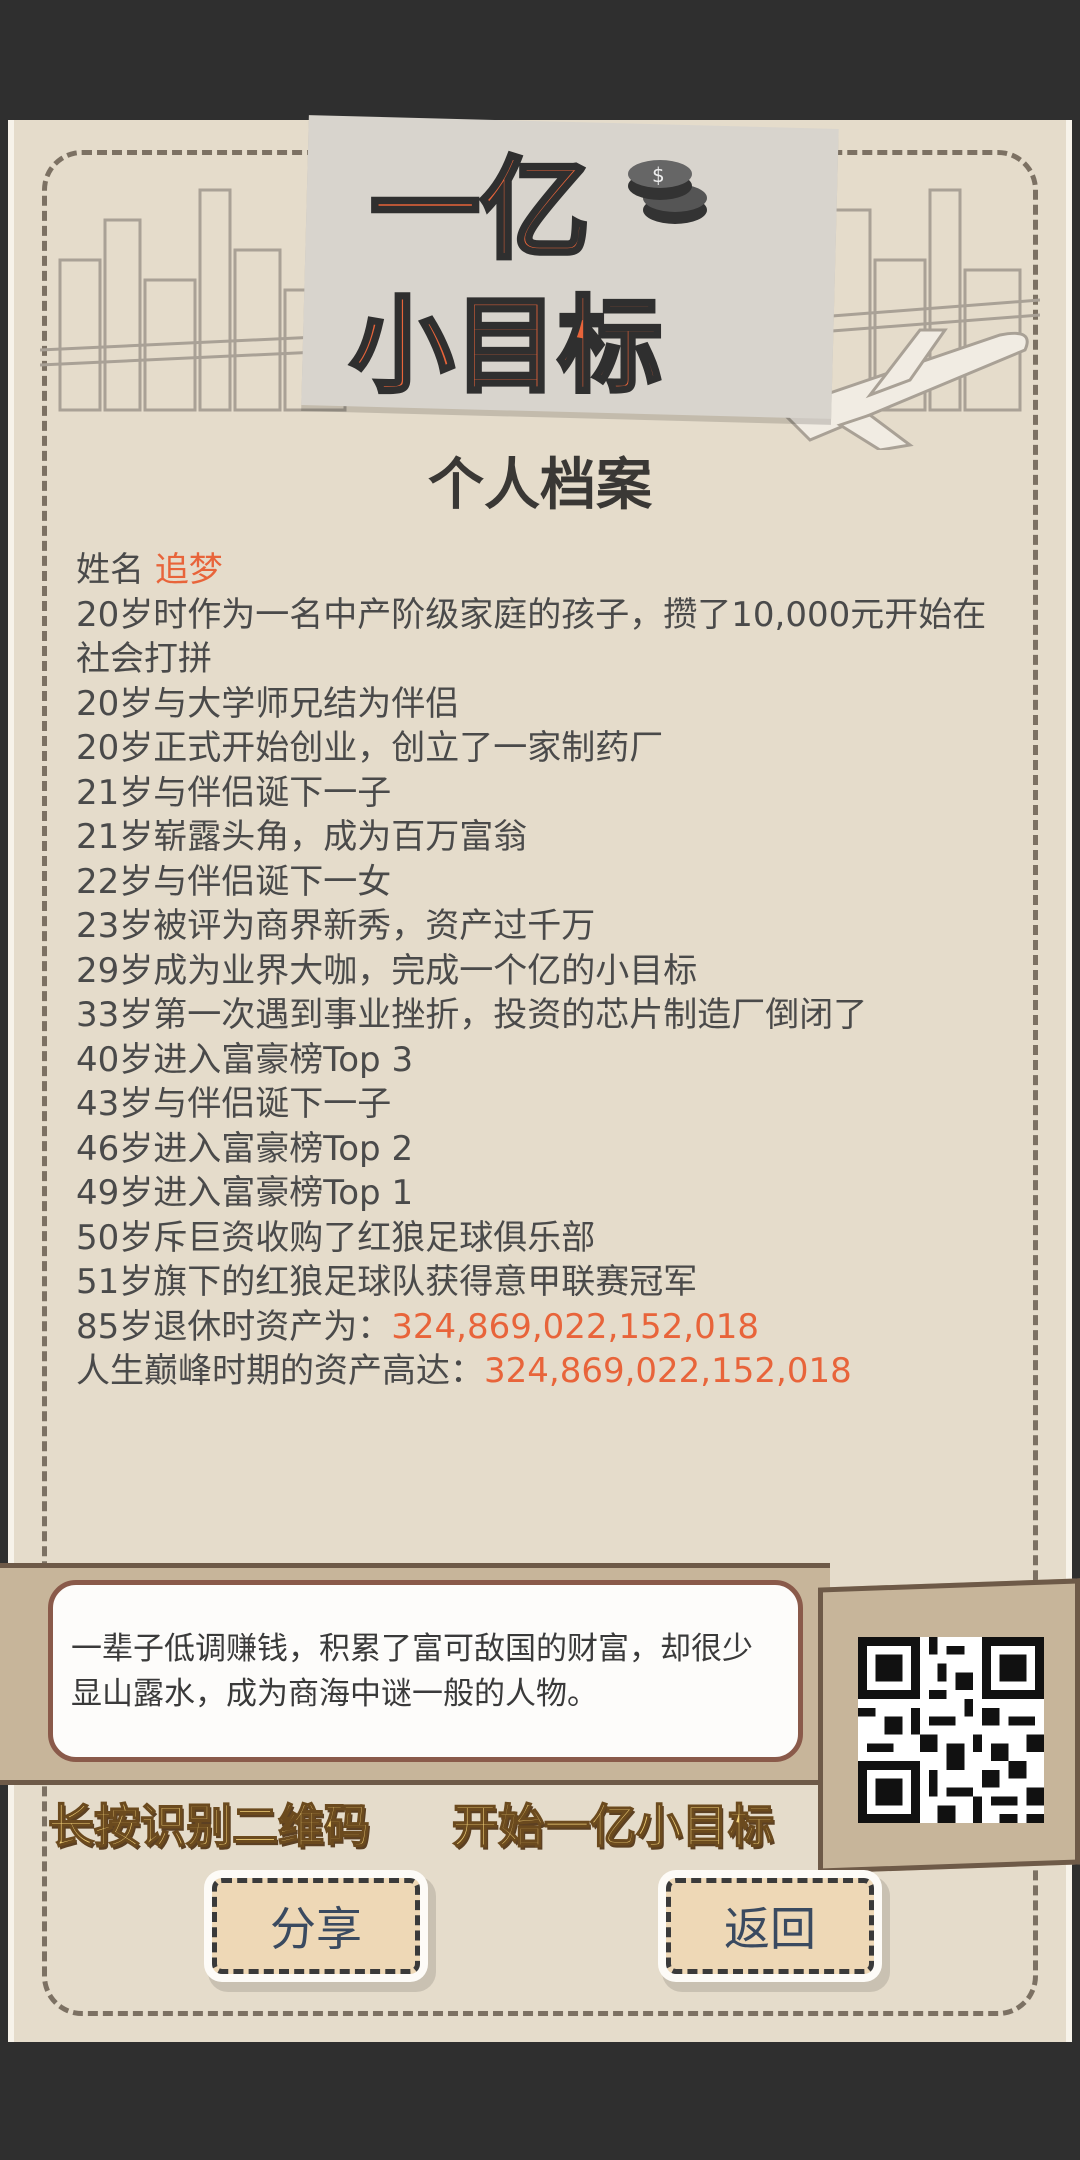 This screenshot has width=1080, height=2160. I want to click on coin-stack-icon: $, so click(667, 192).